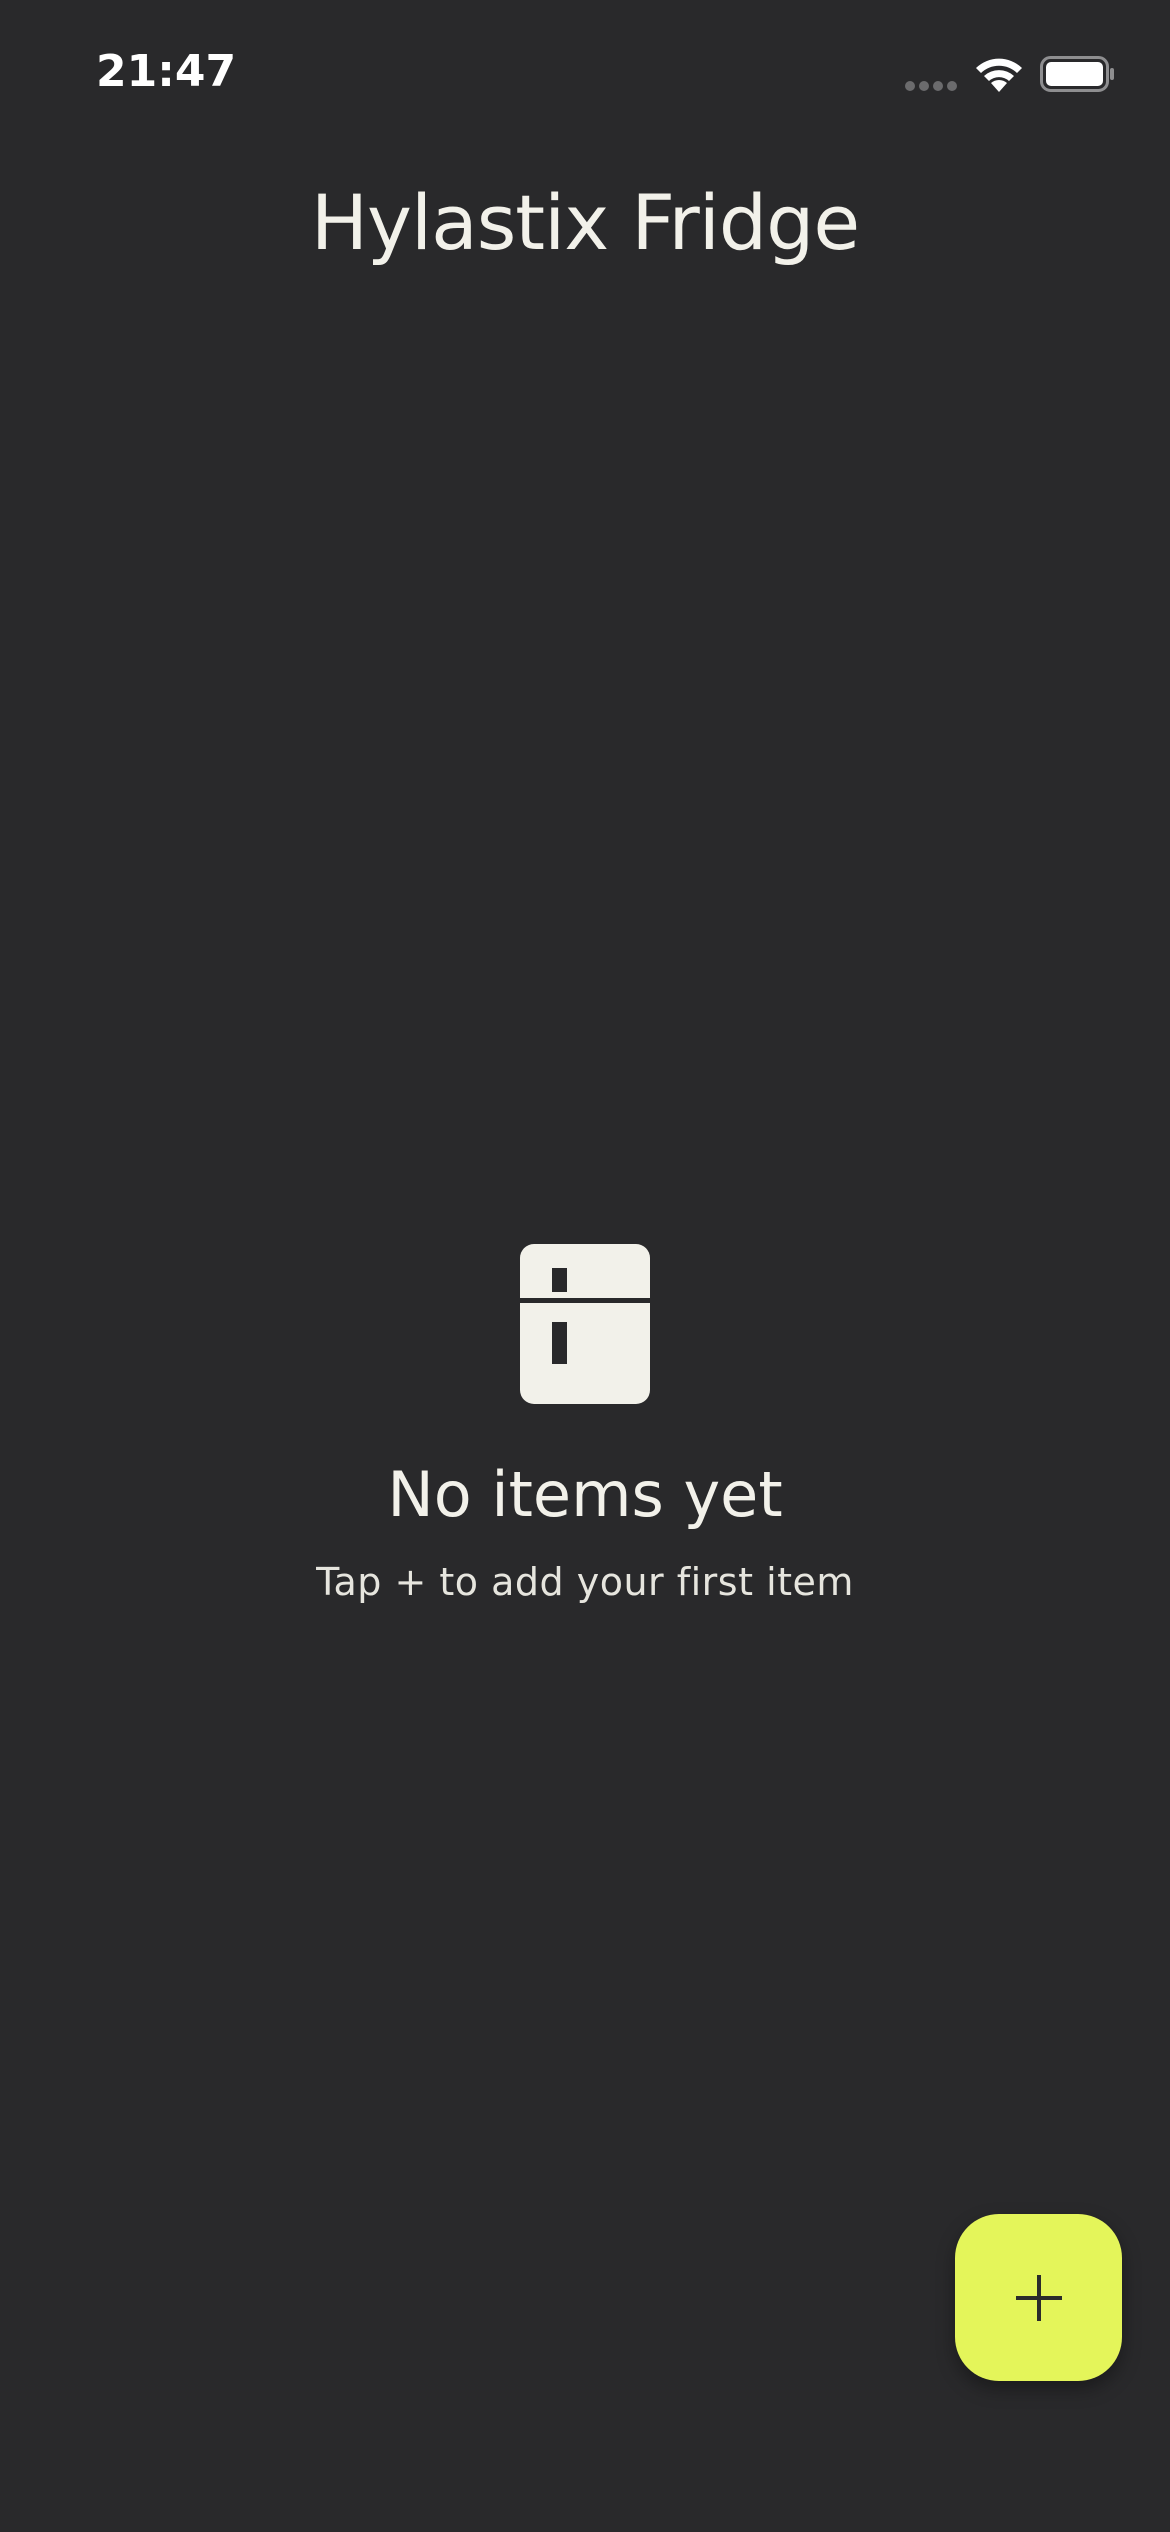 The image size is (1170, 2532). I want to click on status-bar: 21:47, so click(585, 75).